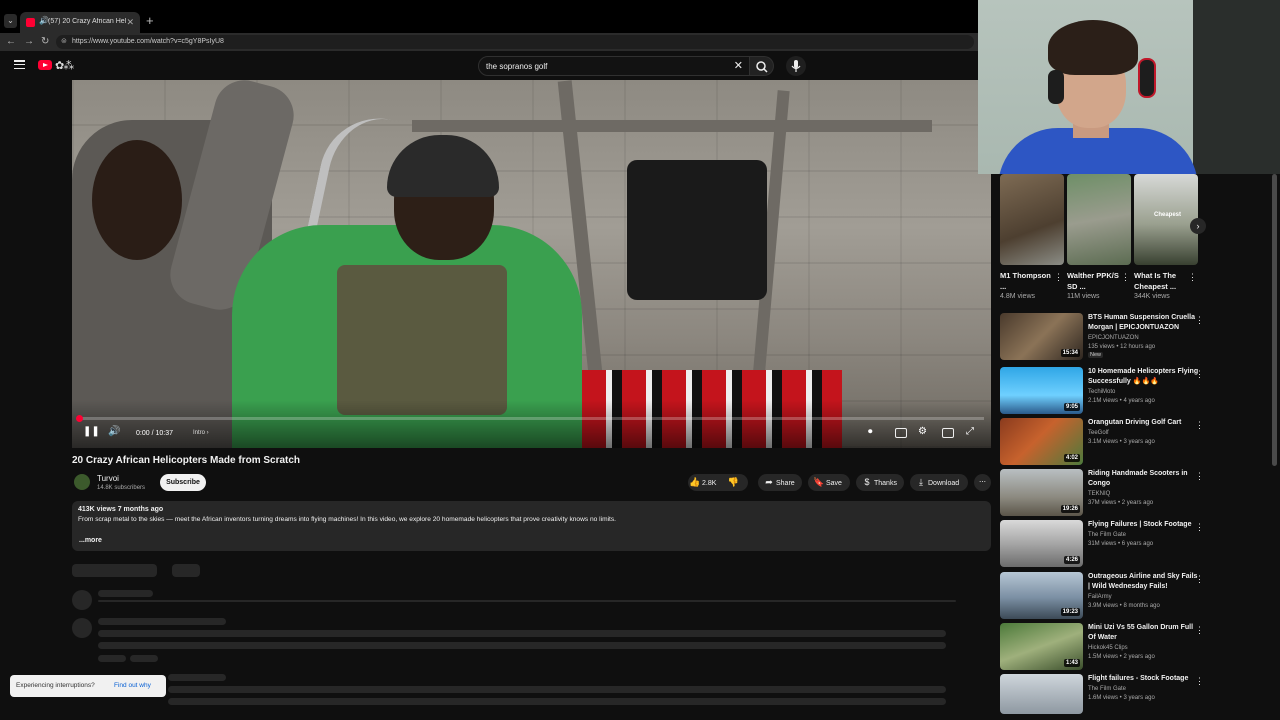 This screenshot has height=720, width=1280. What do you see at coordinates (709, 483) in the screenshot?
I see `like-count: 2.8K` at bounding box center [709, 483].